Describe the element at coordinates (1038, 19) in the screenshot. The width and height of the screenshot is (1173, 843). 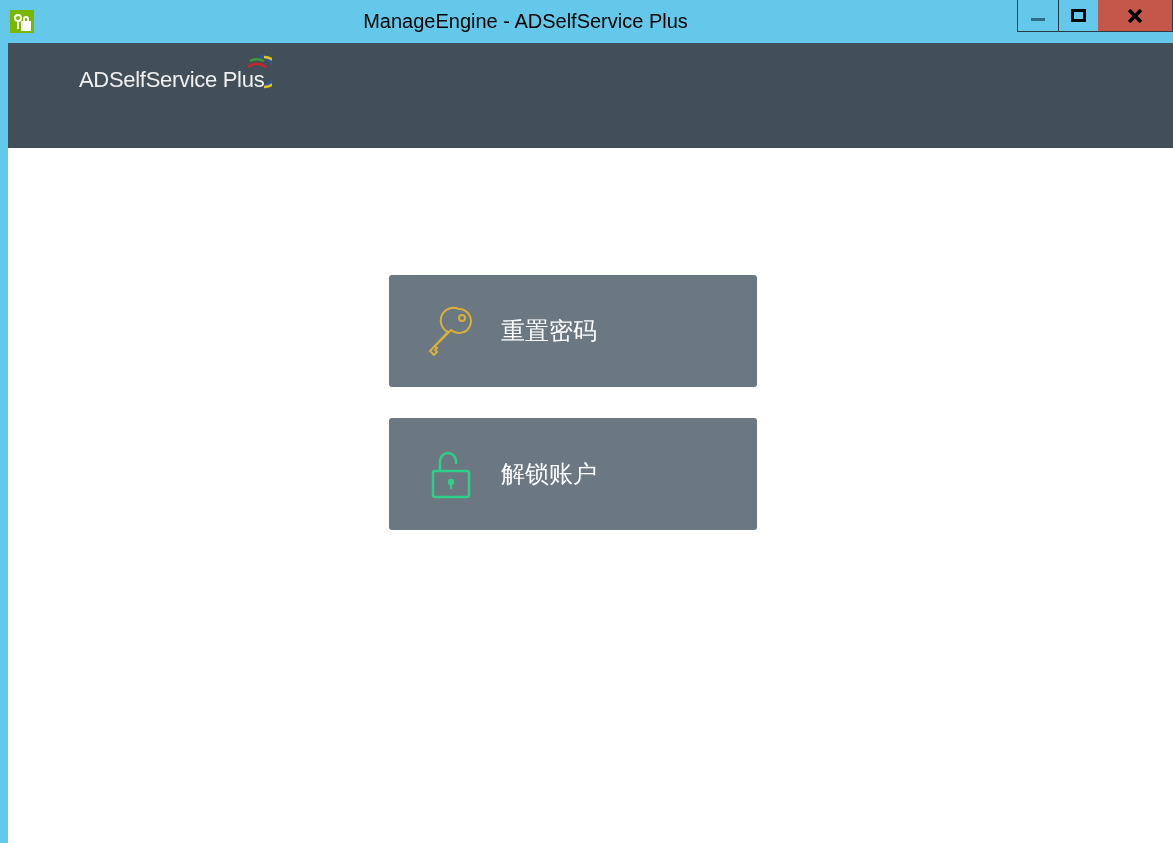
I see `minimize-icon` at that location.